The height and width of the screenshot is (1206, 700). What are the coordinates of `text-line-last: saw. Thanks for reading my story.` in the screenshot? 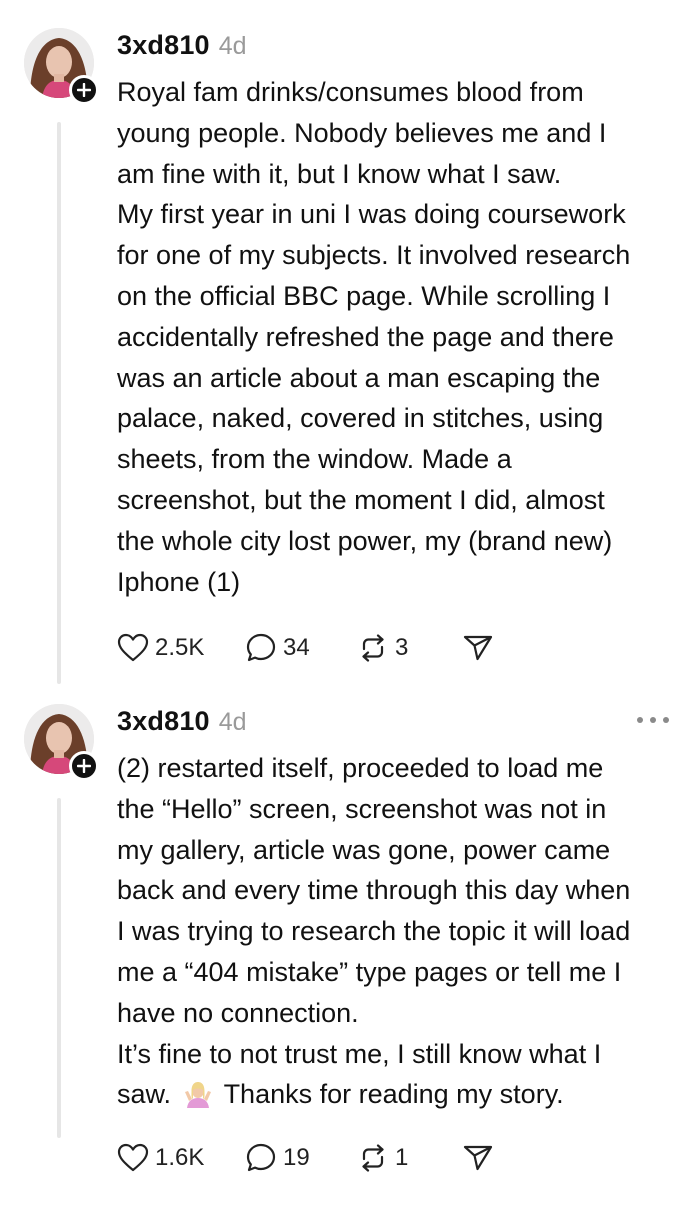 It's located at (402, 1097).